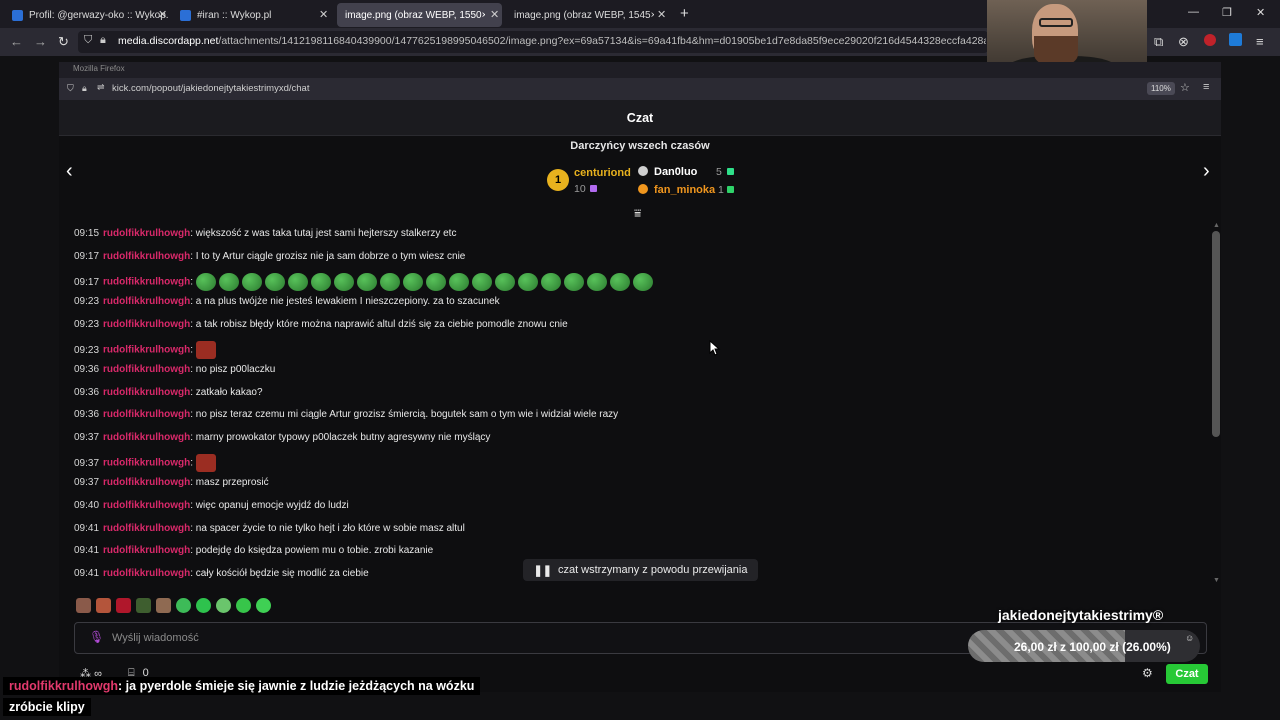 The height and width of the screenshot is (720, 1280). What do you see at coordinates (103, 40) in the screenshot?
I see `lock-icon: 🔒︎` at bounding box center [103, 40].